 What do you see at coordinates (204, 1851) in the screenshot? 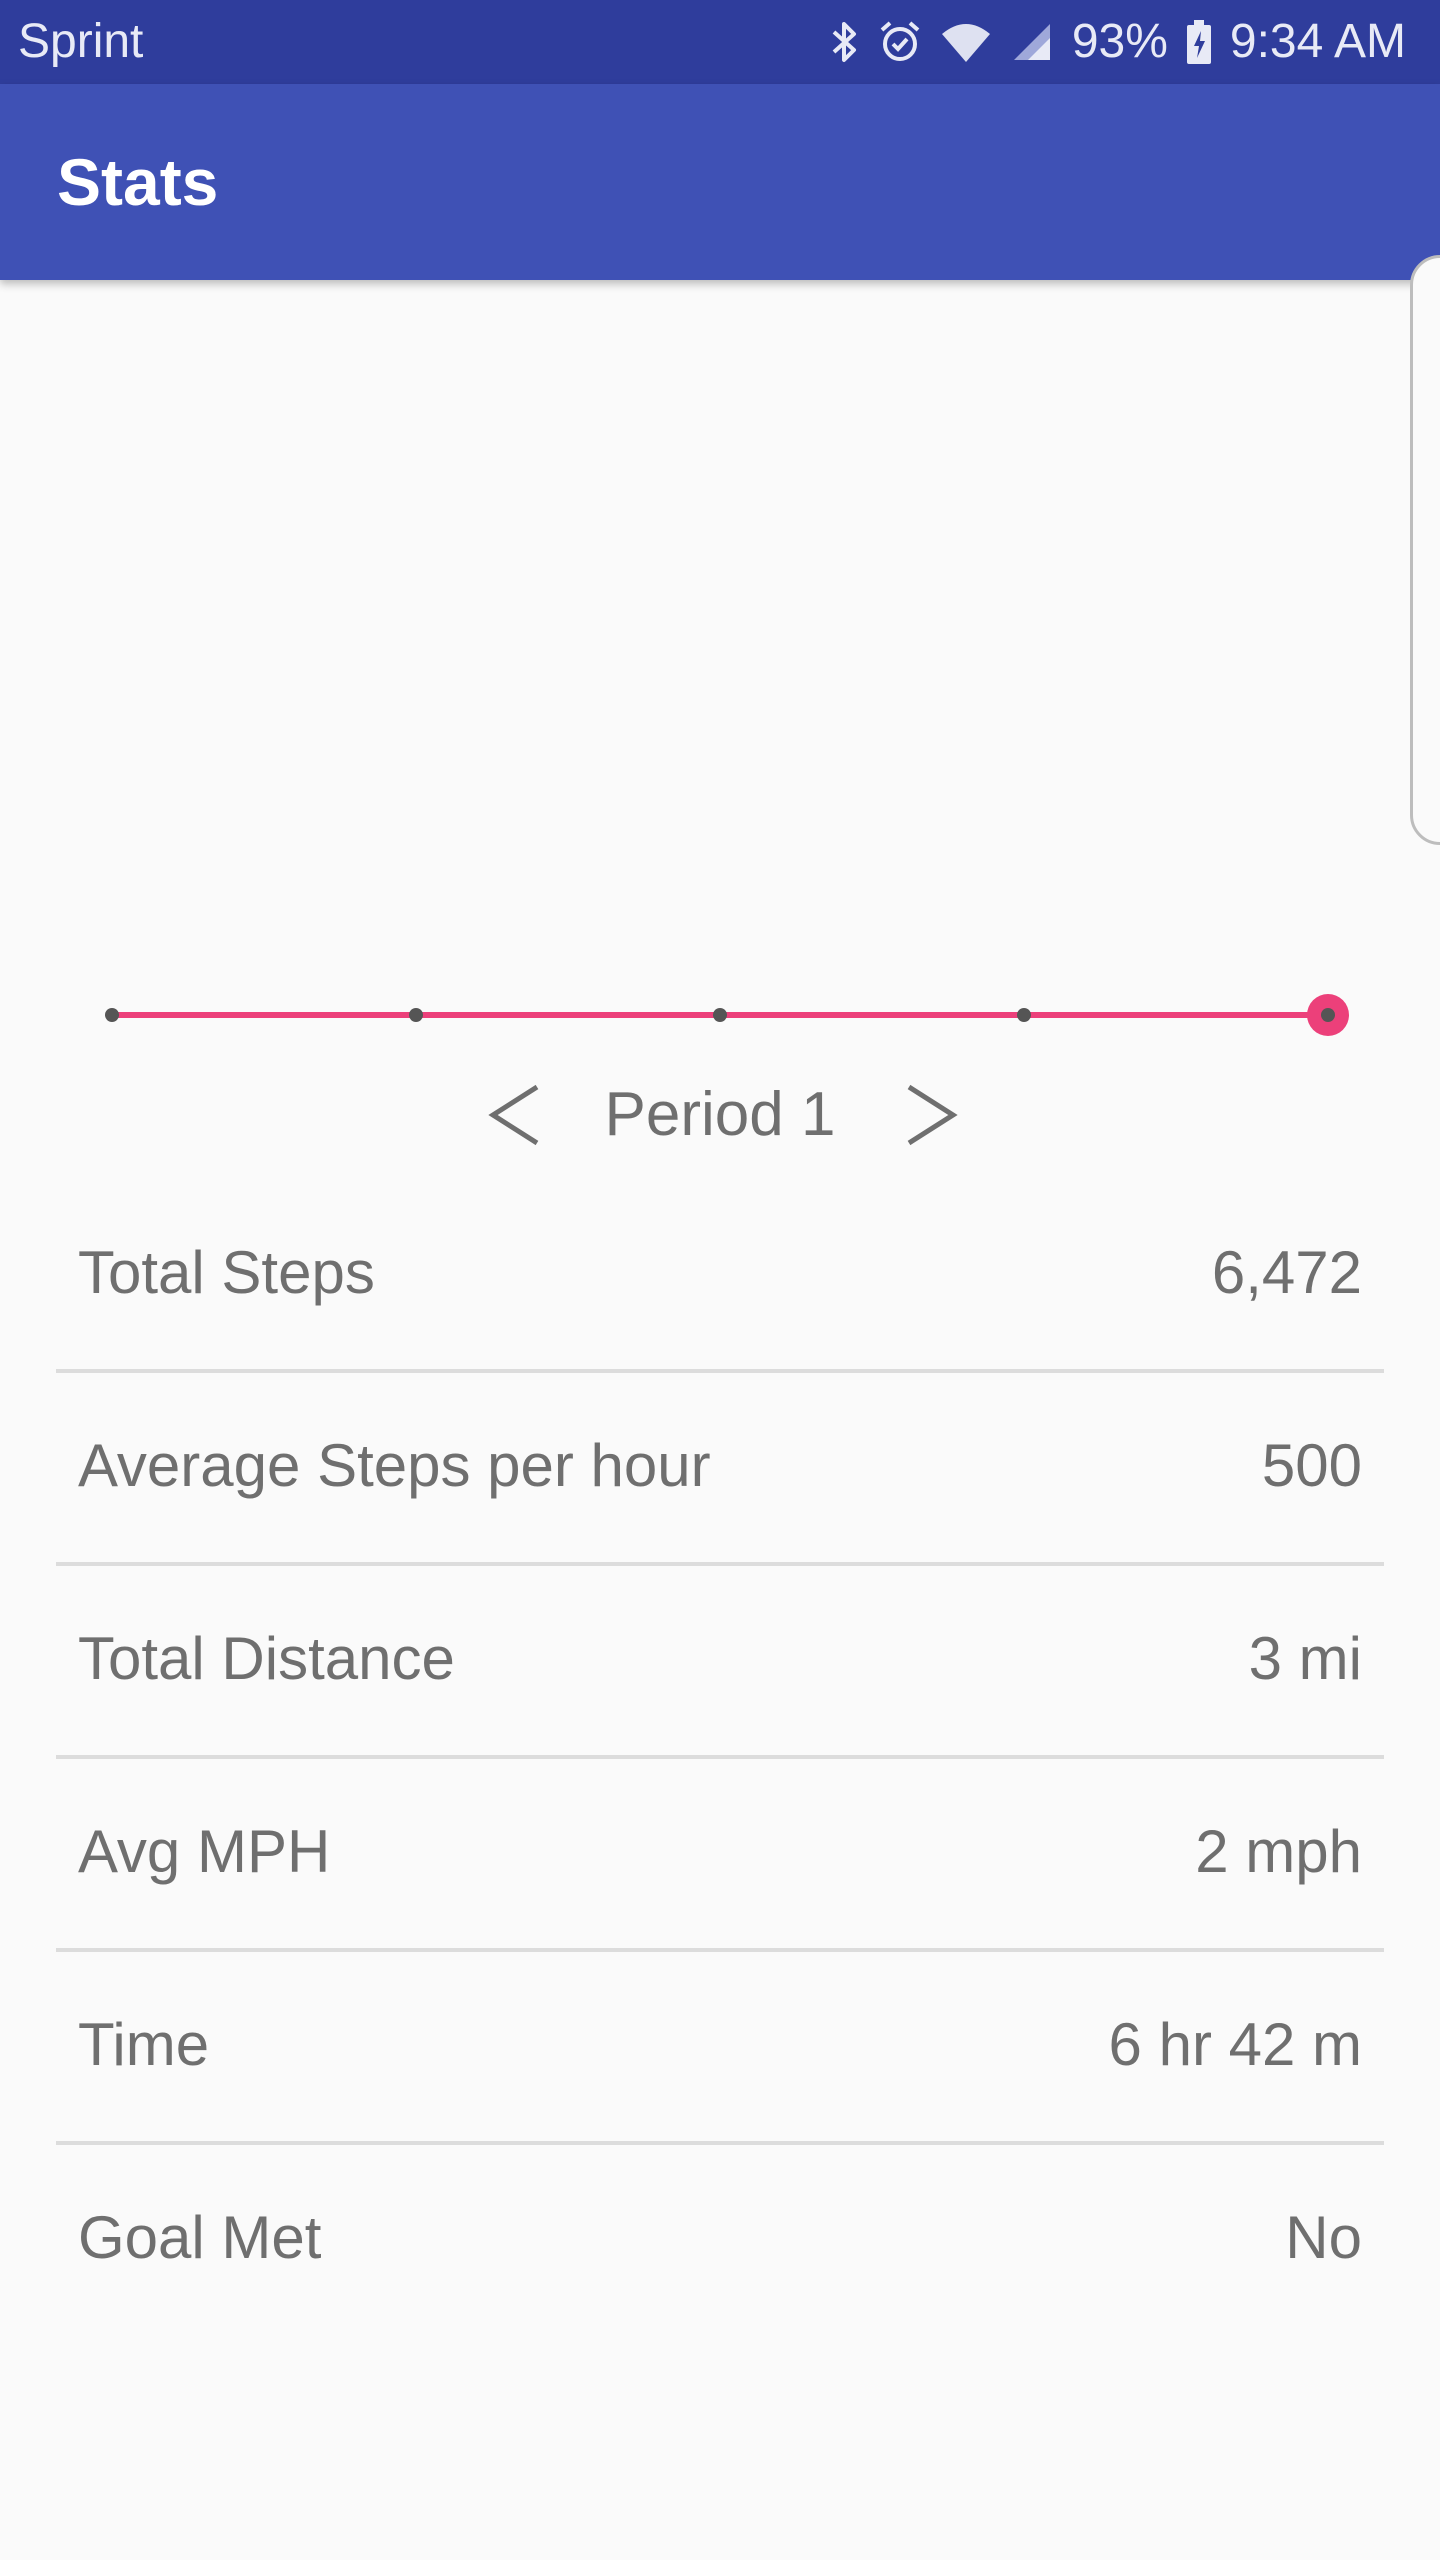
I see `stat-label: Avg MPH` at bounding box center [204, 1851].